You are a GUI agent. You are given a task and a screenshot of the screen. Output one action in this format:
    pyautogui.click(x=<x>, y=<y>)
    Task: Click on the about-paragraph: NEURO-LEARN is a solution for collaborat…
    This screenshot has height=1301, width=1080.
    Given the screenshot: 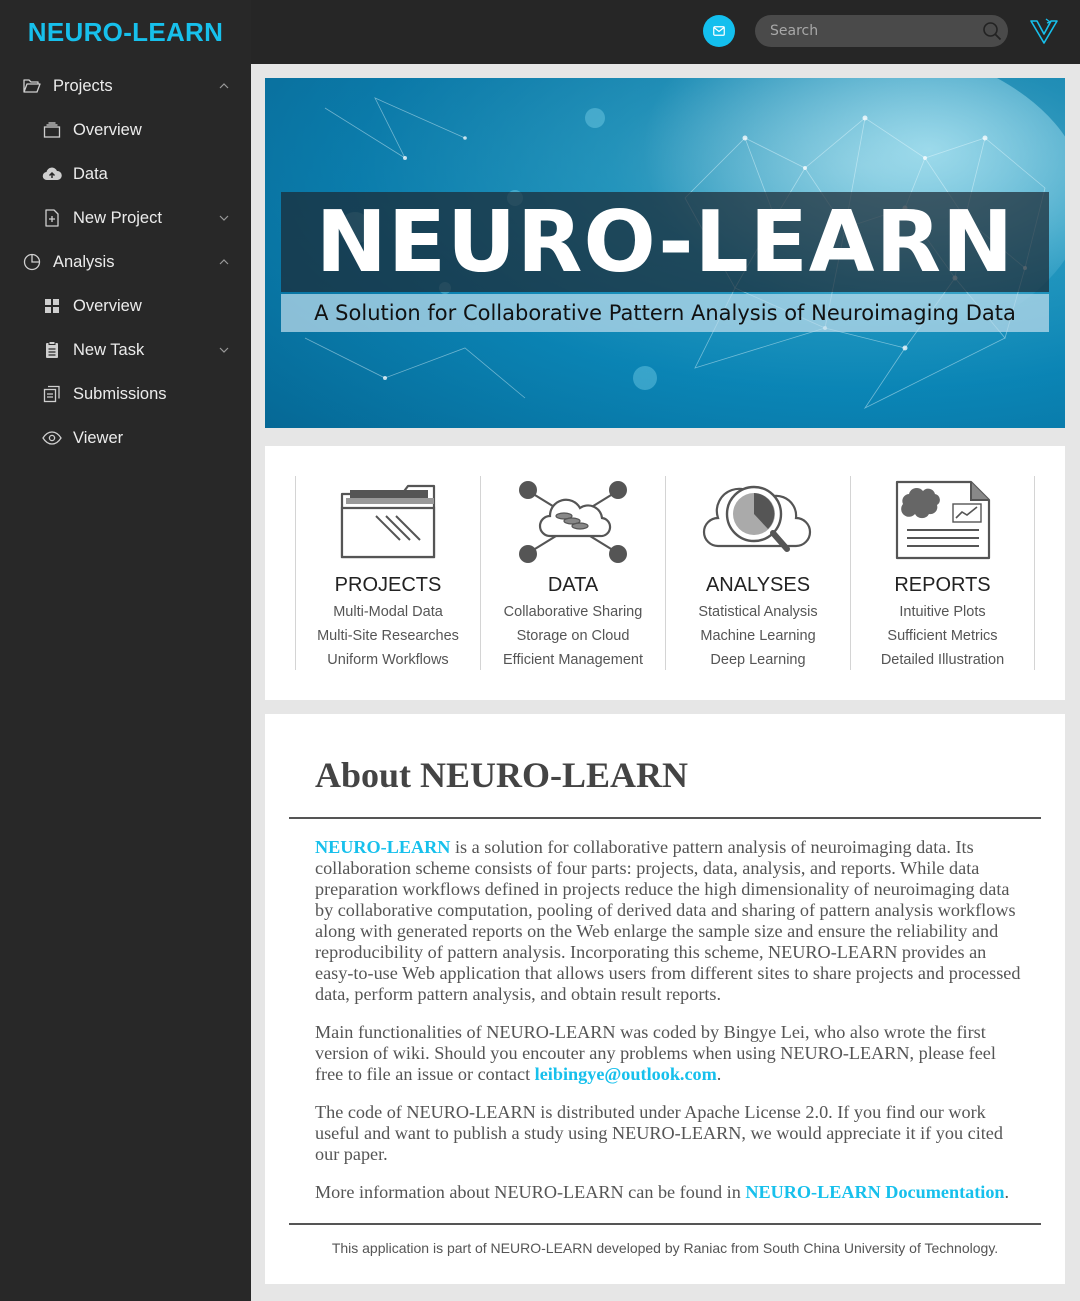 What is the action you would take?
    pyautogui.click(x=670, y=921)
    